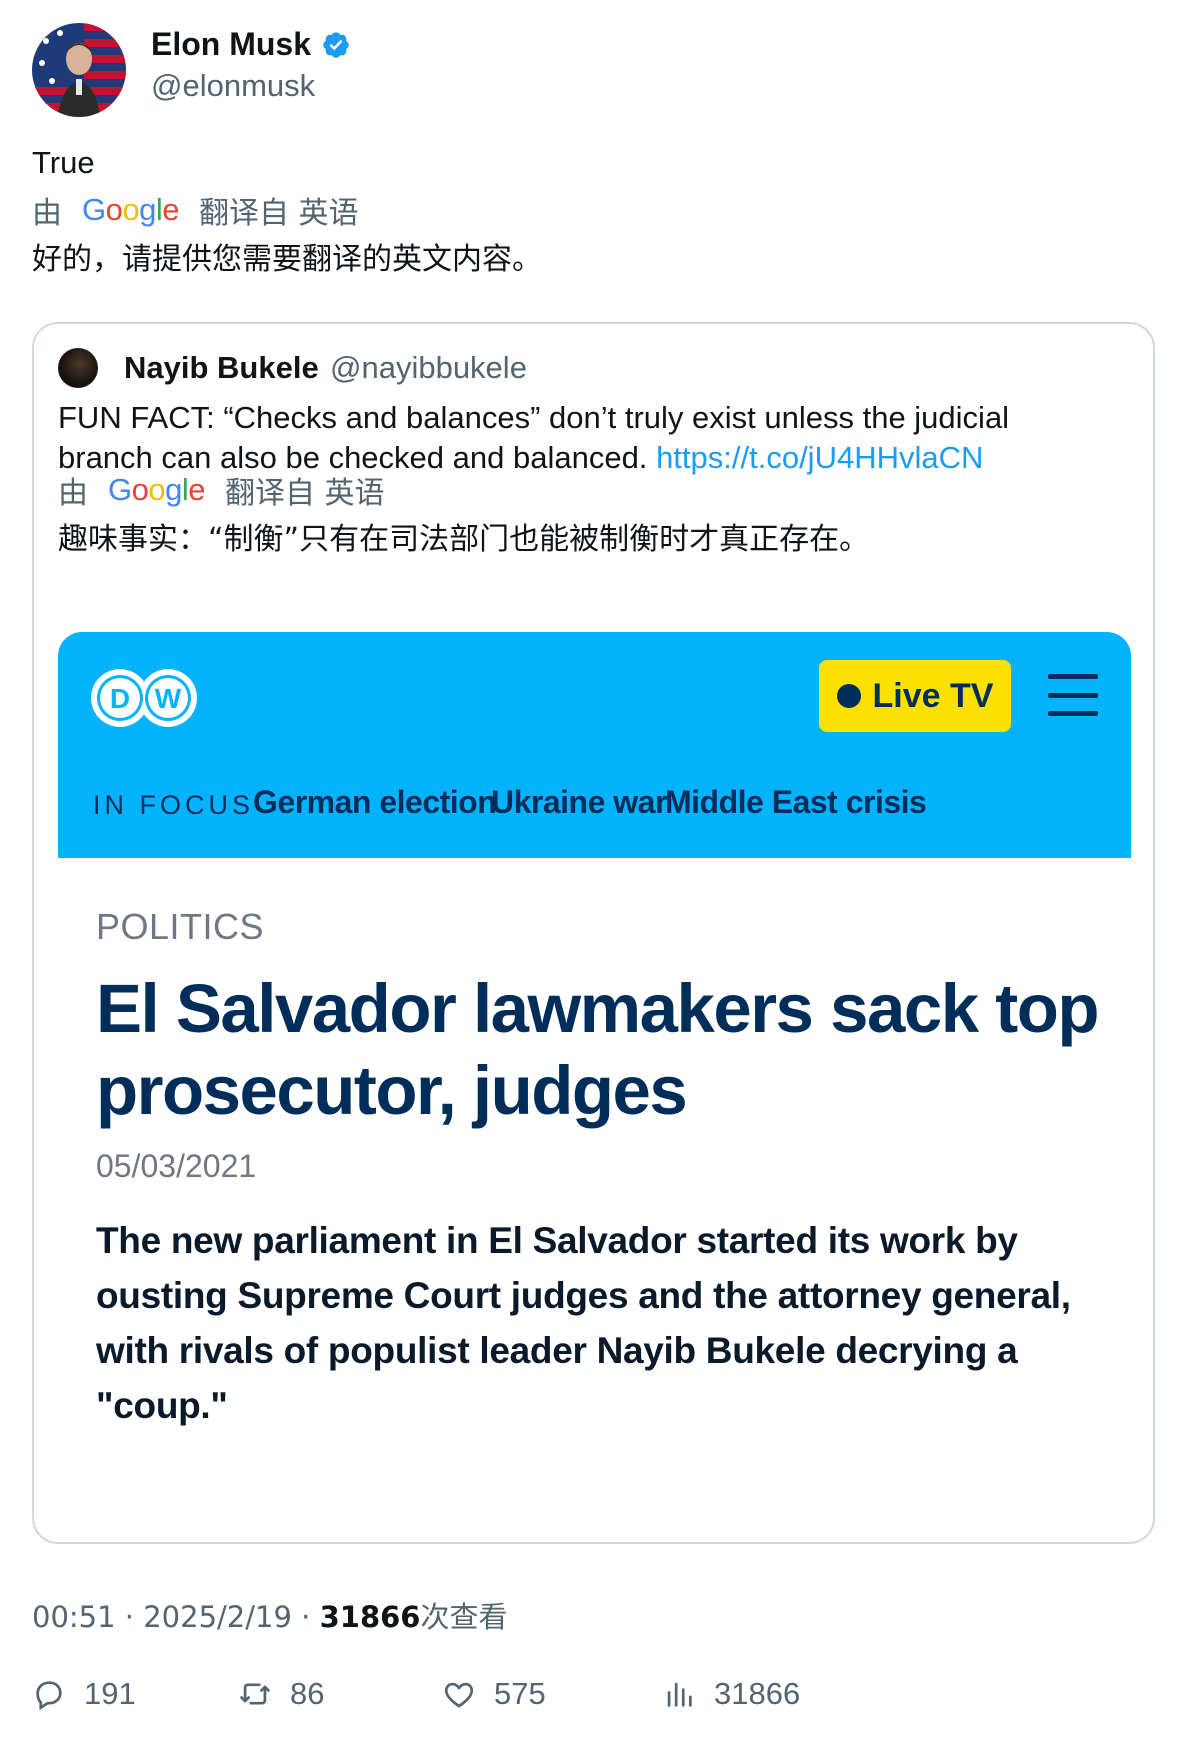  Describe the element at coordinates (796, 802) in the screenshot. I see `focus-link-middle-east-crisis: Middle East crisis` at that location.